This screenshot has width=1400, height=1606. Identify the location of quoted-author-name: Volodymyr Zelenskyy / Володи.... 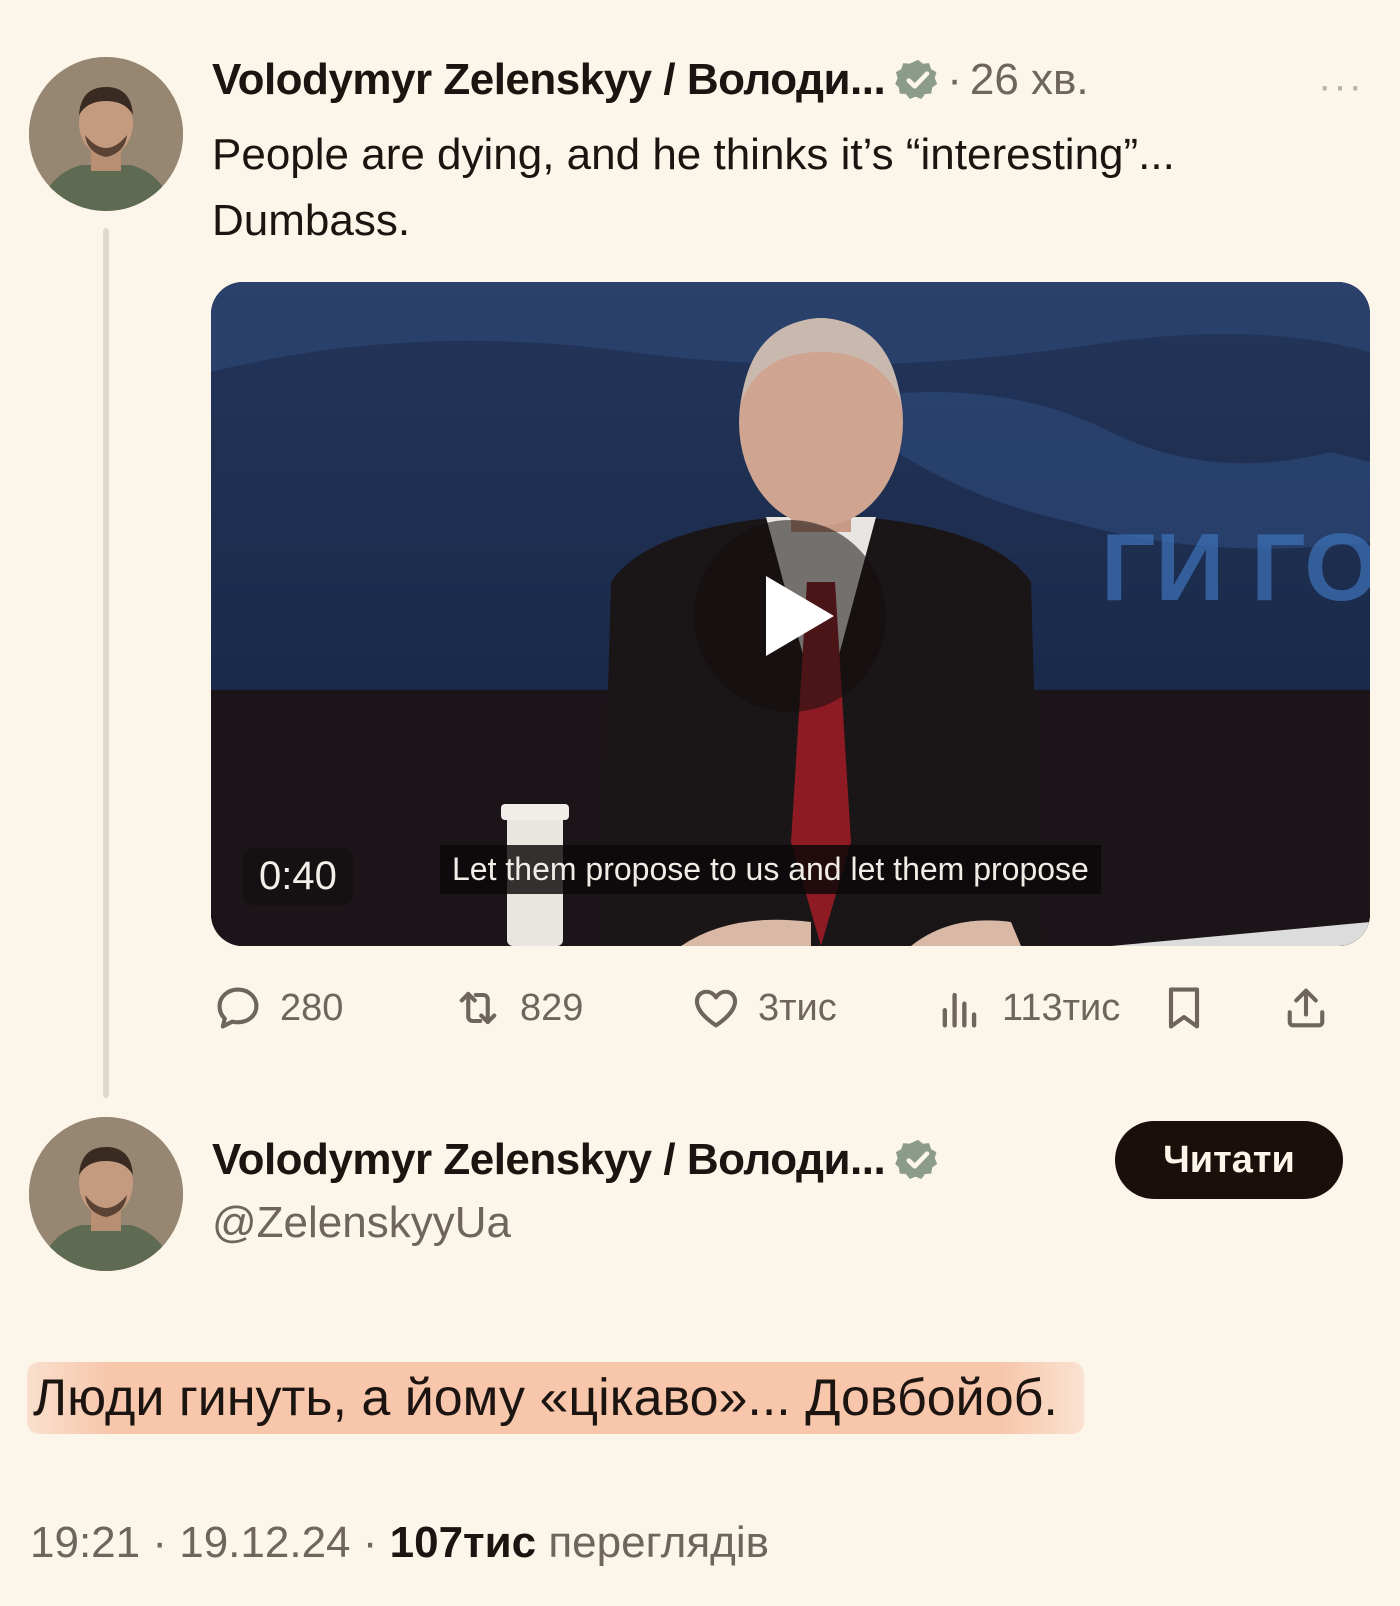
(549, 1160).